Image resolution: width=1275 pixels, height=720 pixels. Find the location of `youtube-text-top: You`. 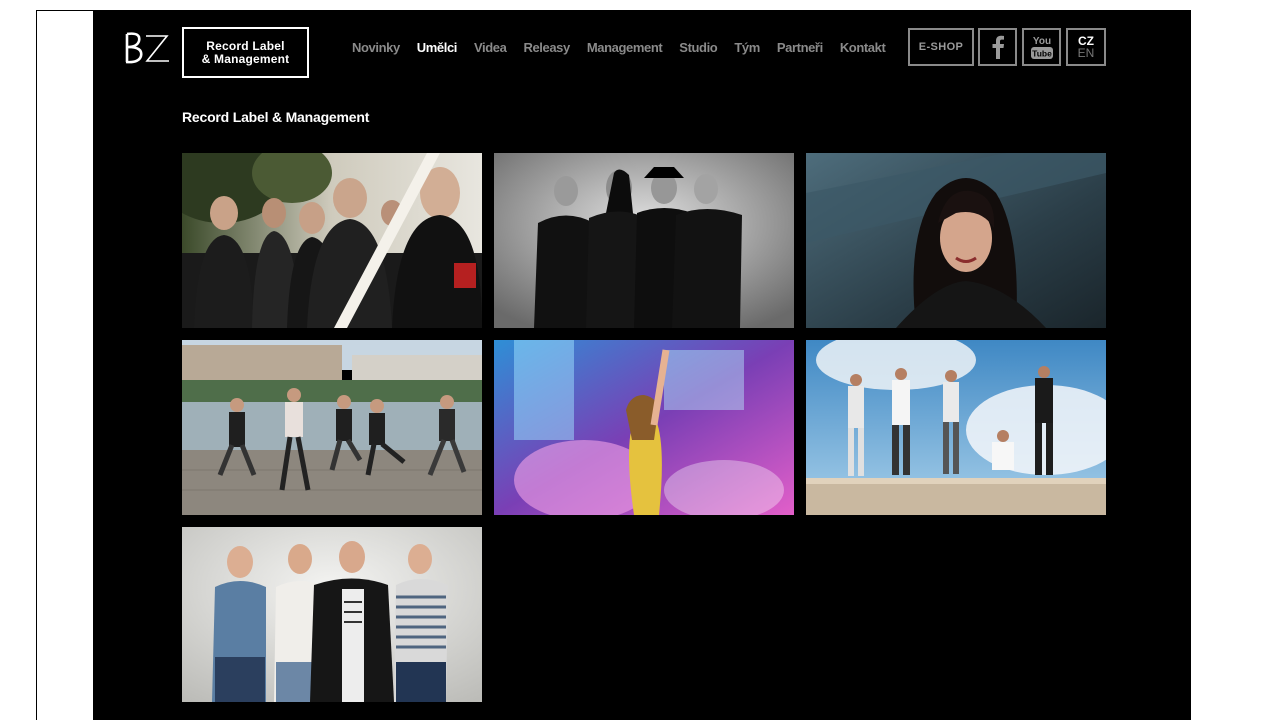

youtube-text-top: You is located at coordinates (1041, 41).